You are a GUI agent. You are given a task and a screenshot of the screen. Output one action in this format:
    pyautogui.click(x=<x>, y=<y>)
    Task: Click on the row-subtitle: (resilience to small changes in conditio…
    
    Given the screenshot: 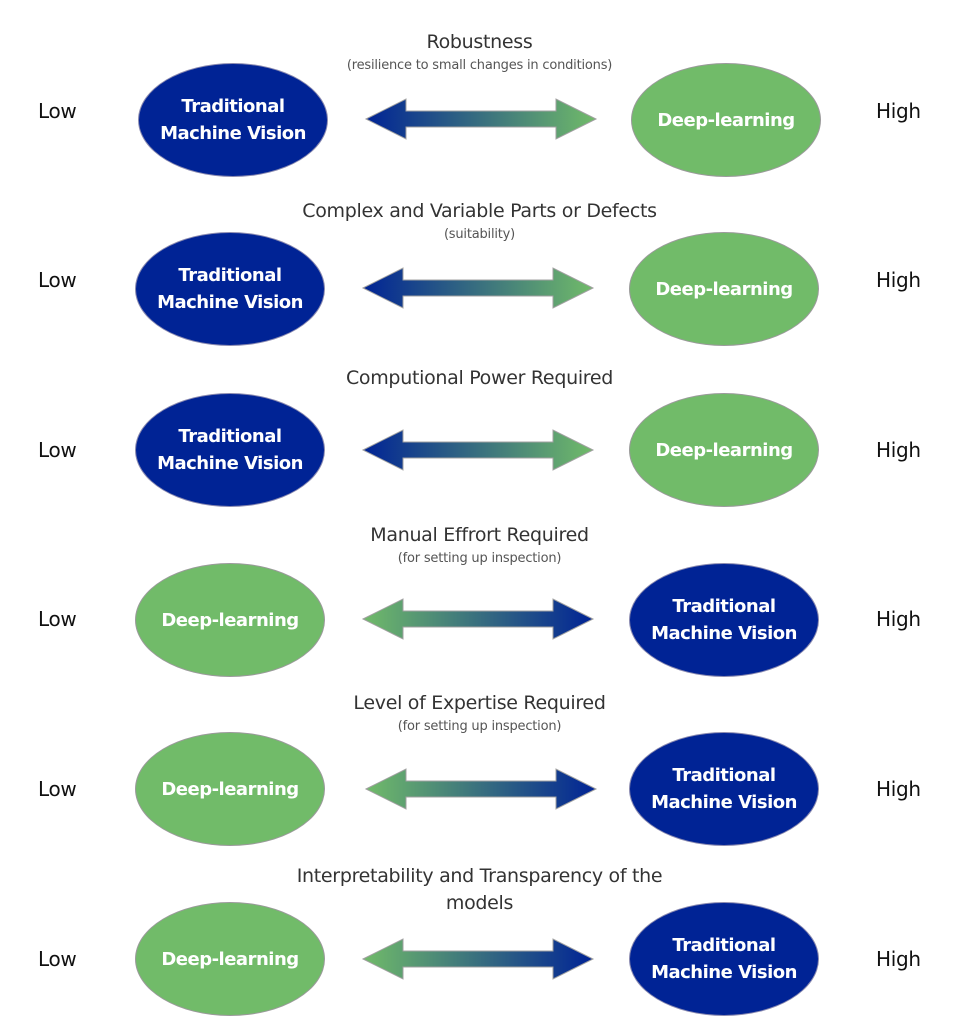 What is the action you would take?
    pyautogui.click(x=479, y=65)
    